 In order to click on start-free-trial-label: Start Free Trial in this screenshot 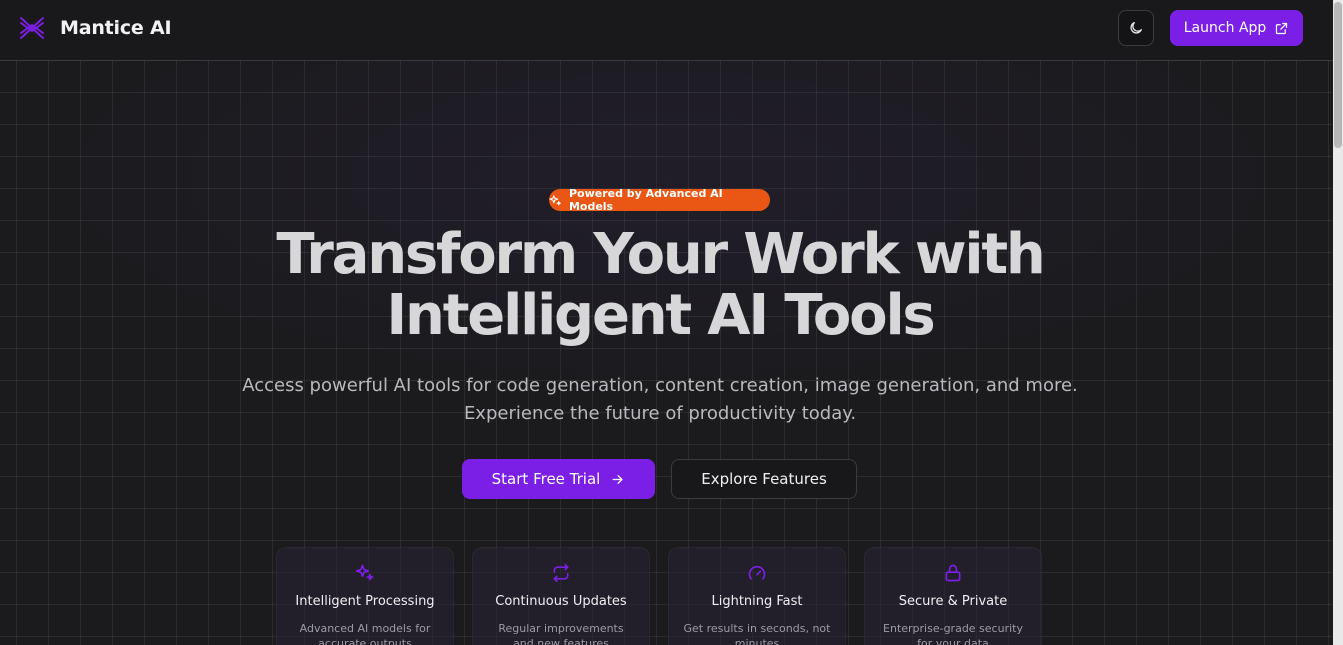, I will do `click(546, 479)`.